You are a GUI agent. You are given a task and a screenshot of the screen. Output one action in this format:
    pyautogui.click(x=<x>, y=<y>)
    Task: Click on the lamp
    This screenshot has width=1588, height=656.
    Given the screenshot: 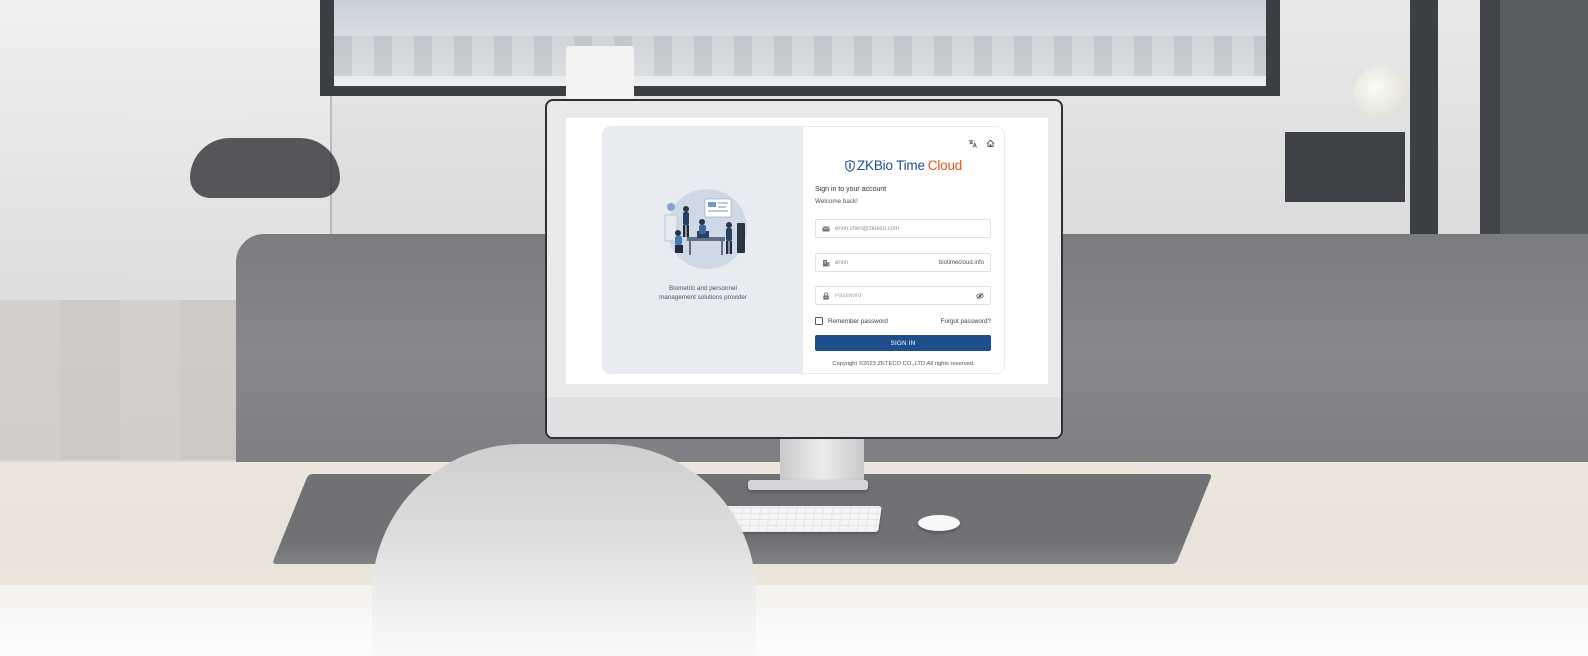 What is the action you would take?
    pyautogui.click(x=1381, y=93)
    